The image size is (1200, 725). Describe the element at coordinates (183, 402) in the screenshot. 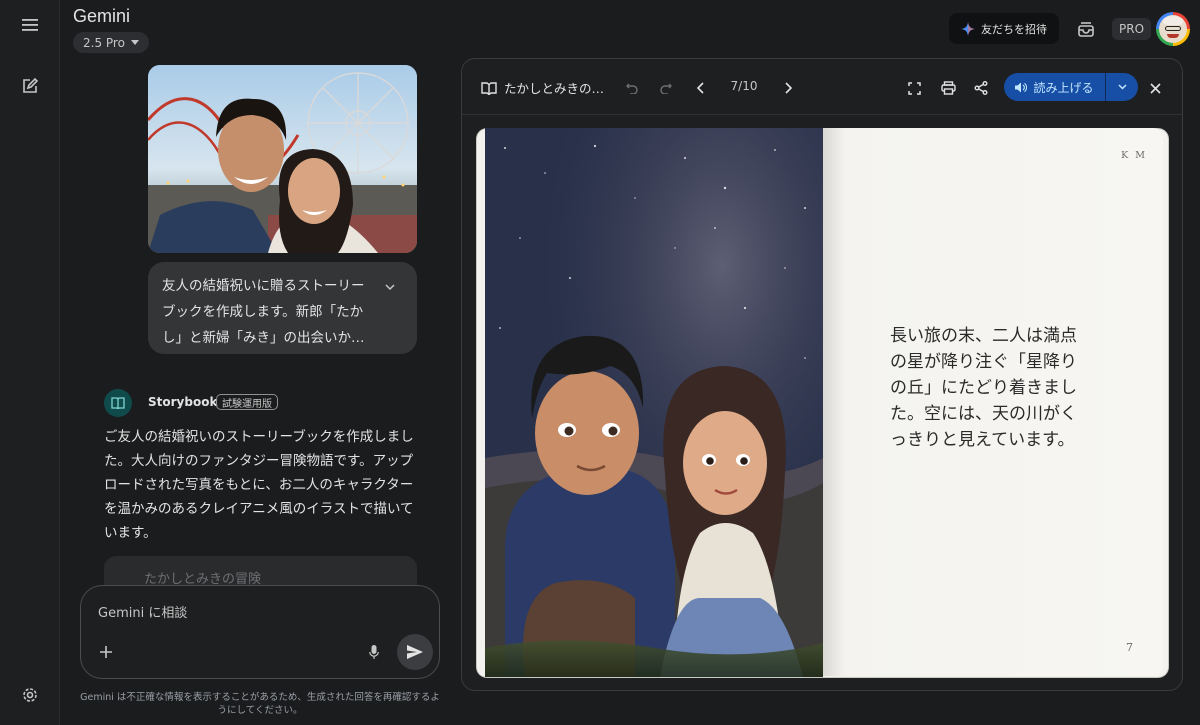

I see `agent-name: Storybook` at that location.